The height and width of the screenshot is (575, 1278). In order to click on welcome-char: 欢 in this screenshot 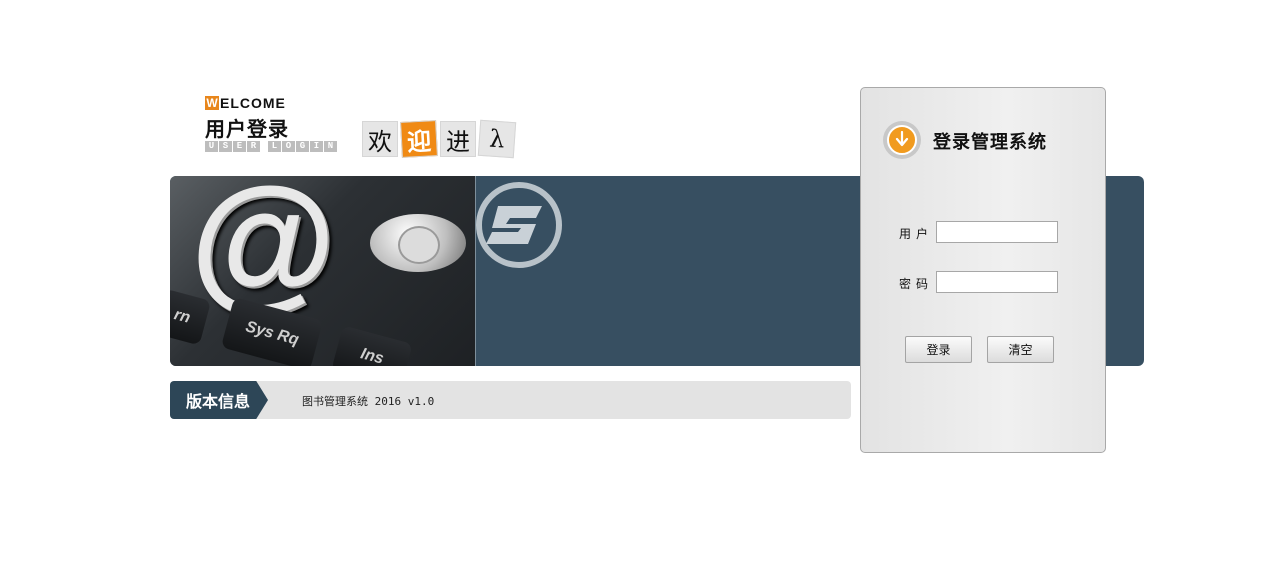, I will do `click(380, 139)`.